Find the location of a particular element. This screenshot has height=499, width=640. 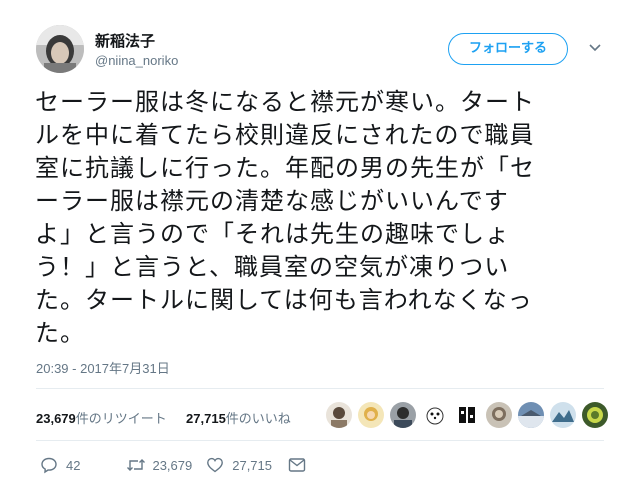

retweets-label: 件のリツイート is located at coordinates (121, 418).